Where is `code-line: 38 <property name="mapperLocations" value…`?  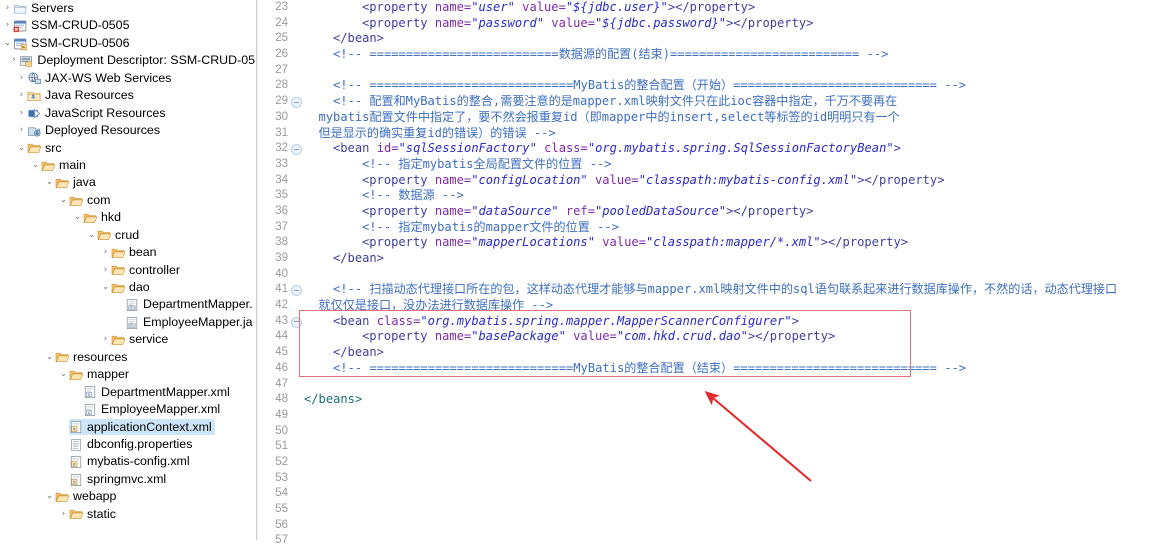 code-line: 38 <property name="mapperLocations" value… is located at coordinates (714, 243).